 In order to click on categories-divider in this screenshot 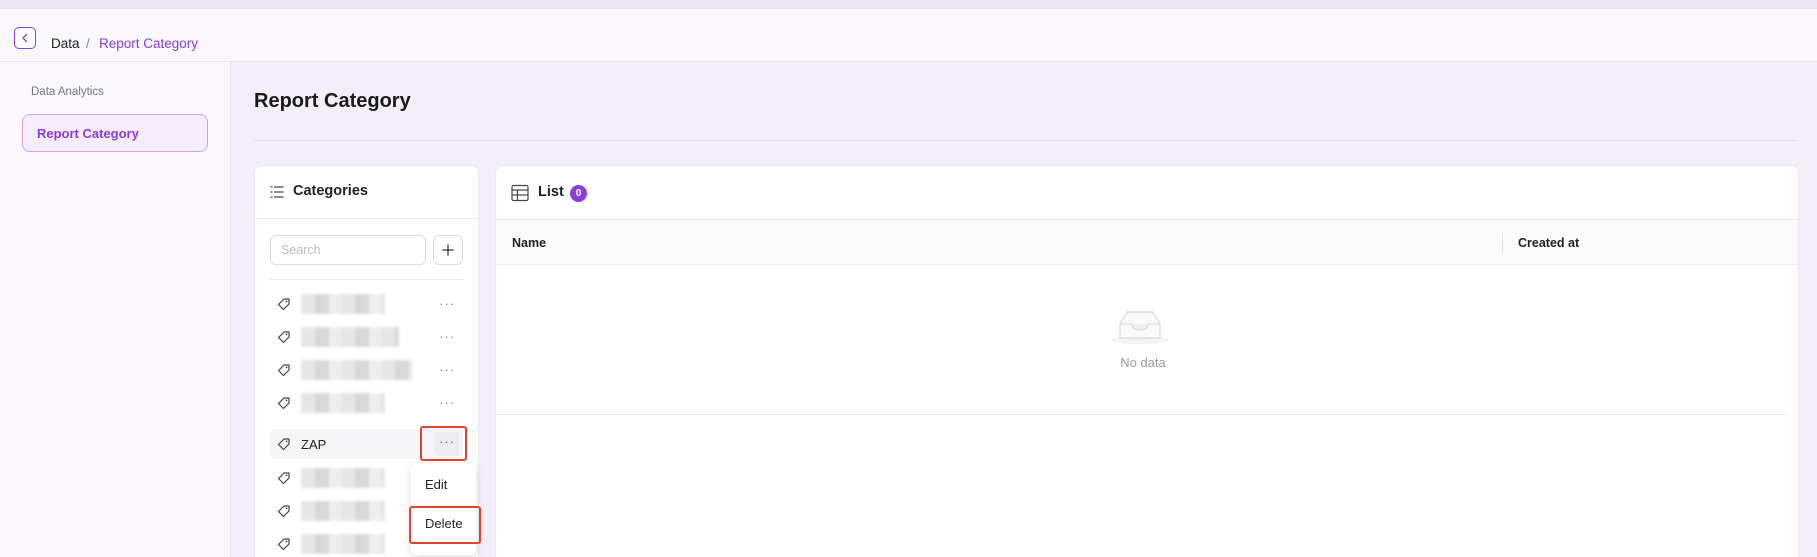, I will do `click(366, 279)`.